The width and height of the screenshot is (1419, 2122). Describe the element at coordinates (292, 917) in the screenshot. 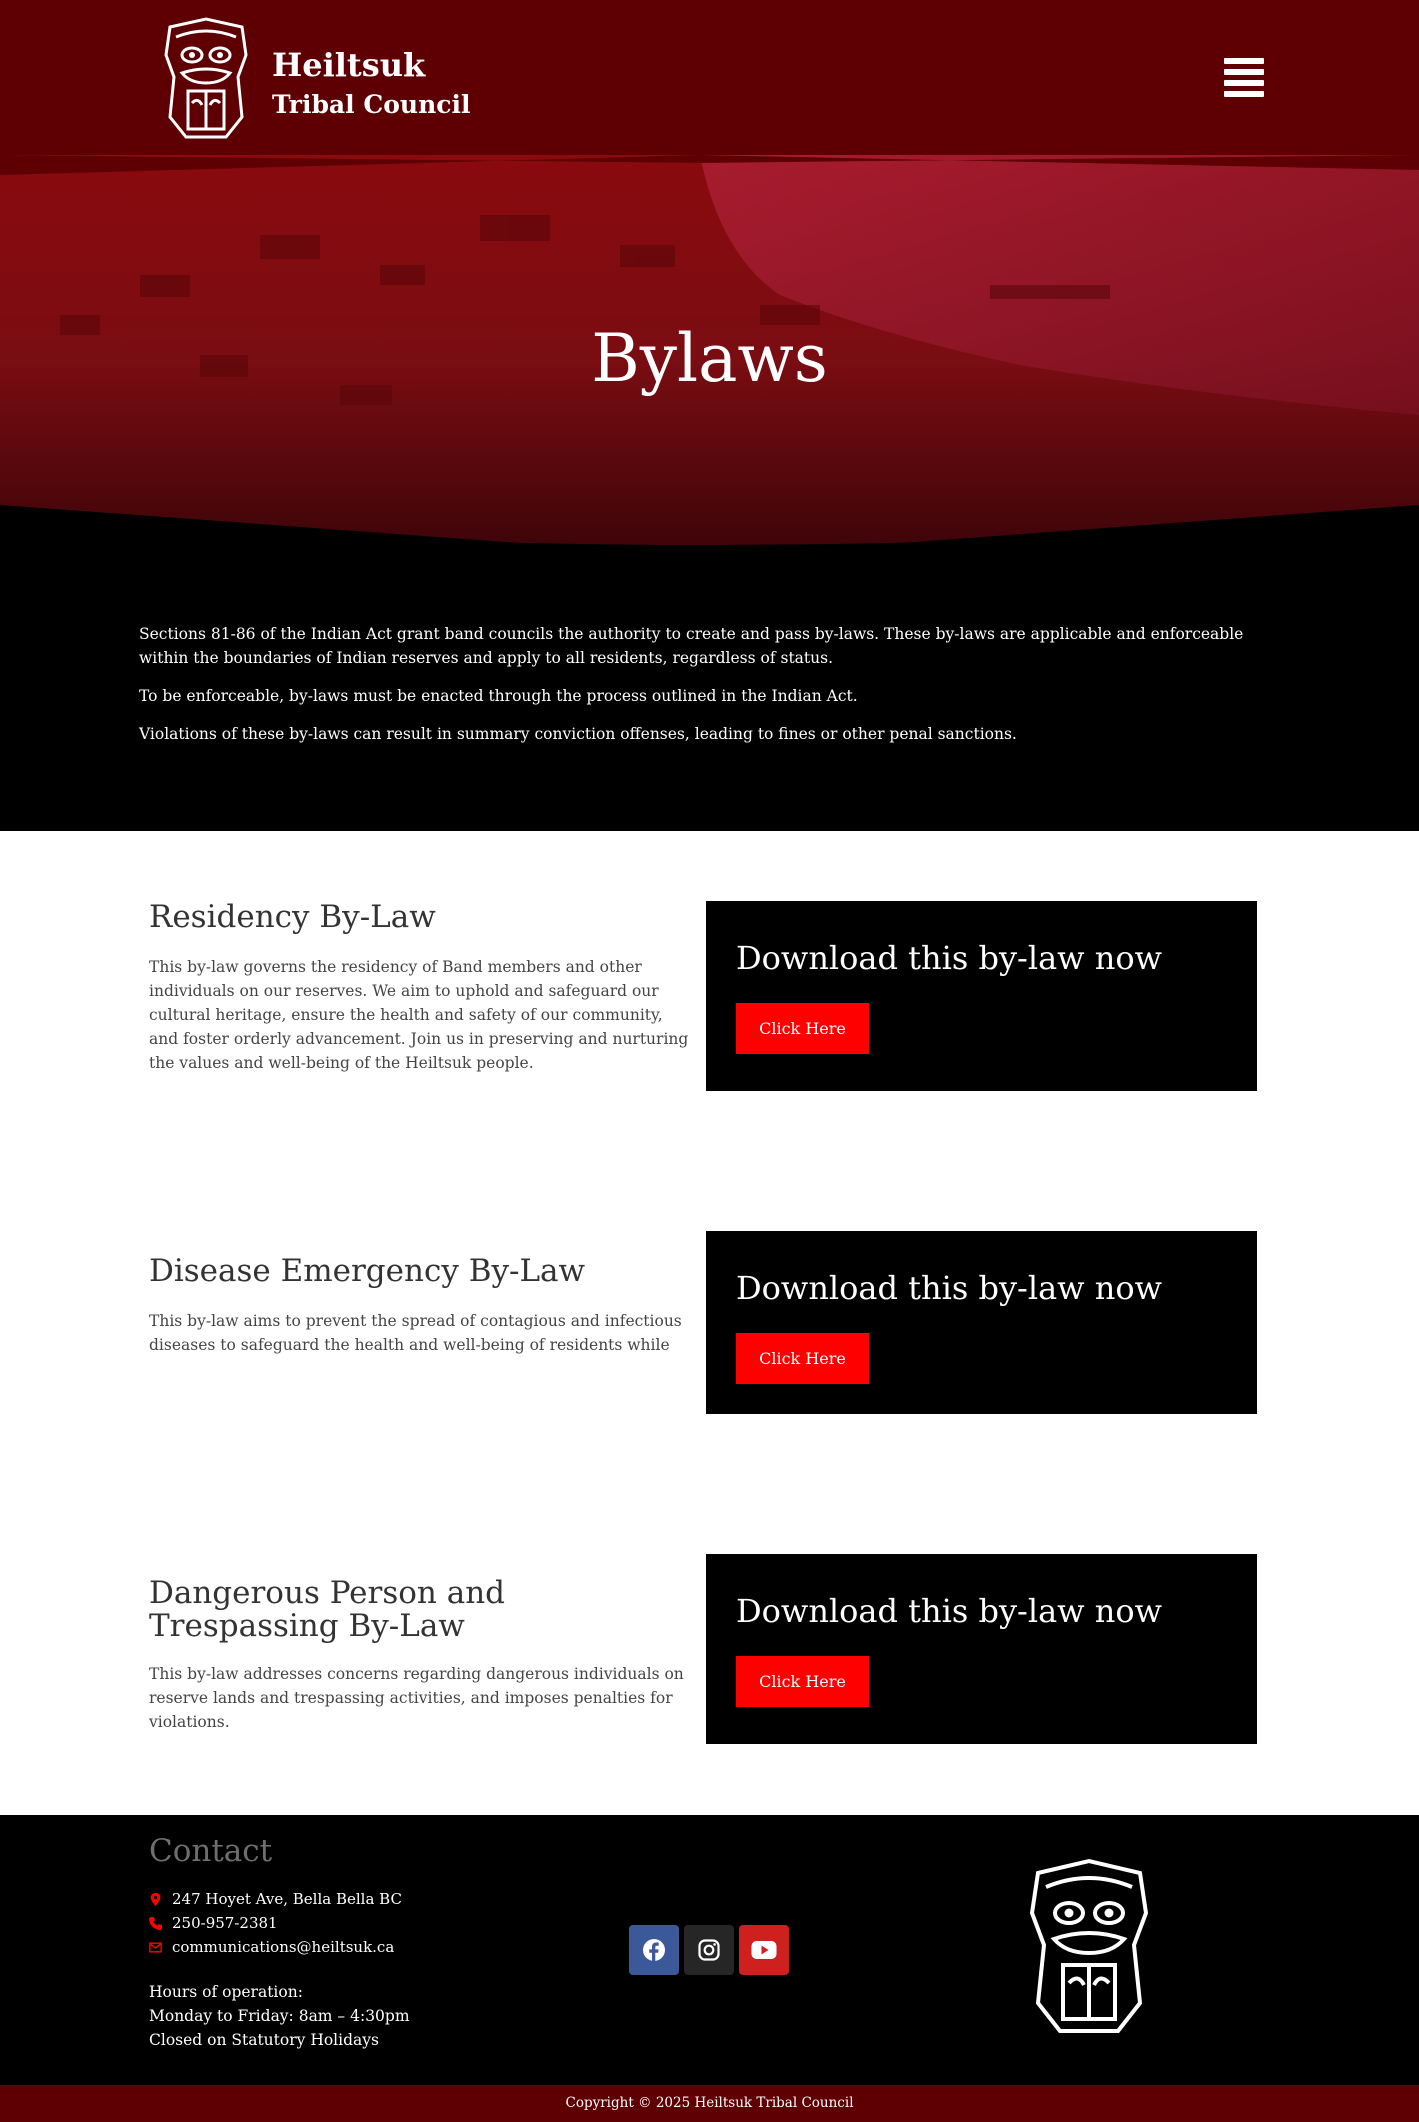

I see `bylaw-title: Residency By-Law` at that location.